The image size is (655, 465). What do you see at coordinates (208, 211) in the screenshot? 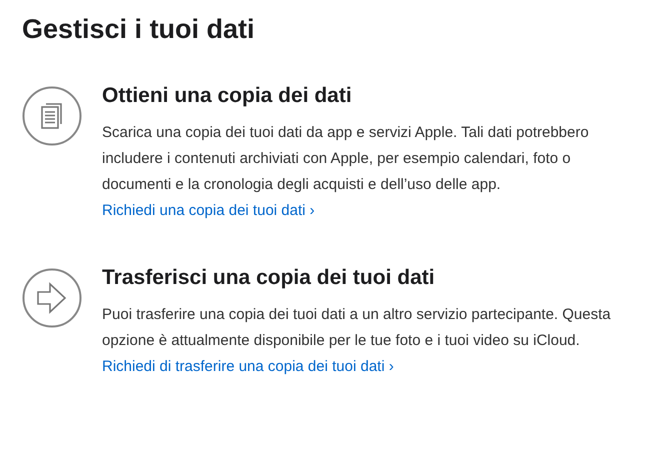
I see `request-link: Richiedi una copia dei tuoi dati ›` at bounding box center [208, 211].